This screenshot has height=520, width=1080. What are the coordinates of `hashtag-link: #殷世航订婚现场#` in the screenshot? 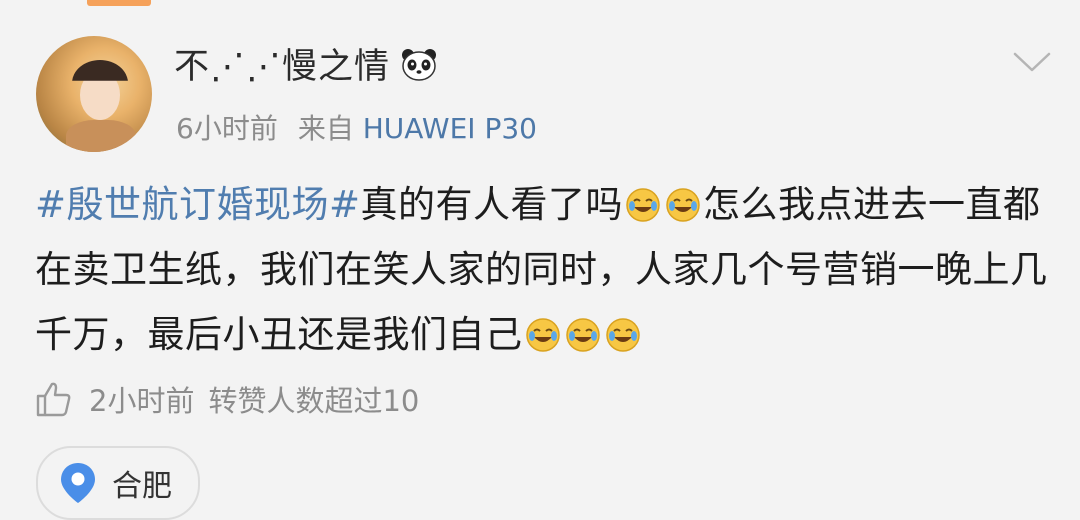 It's located at (198, 204).